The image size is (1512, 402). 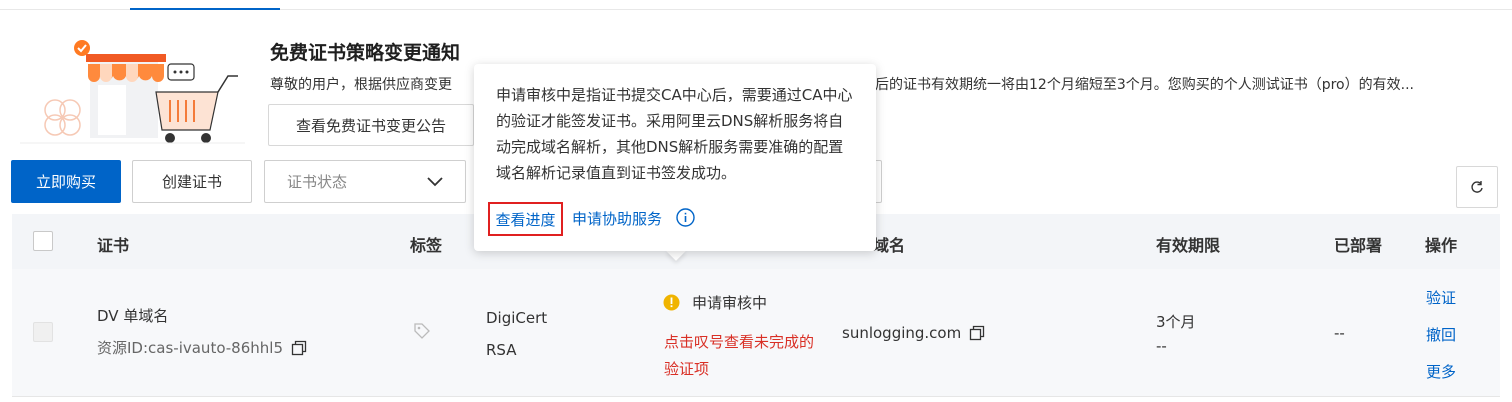 What do you see at coordinates (361, 85) in the screenshot?
I see `notice-body: 尊敬的用户，根据供应商变更` at bounding box center [361, 85].